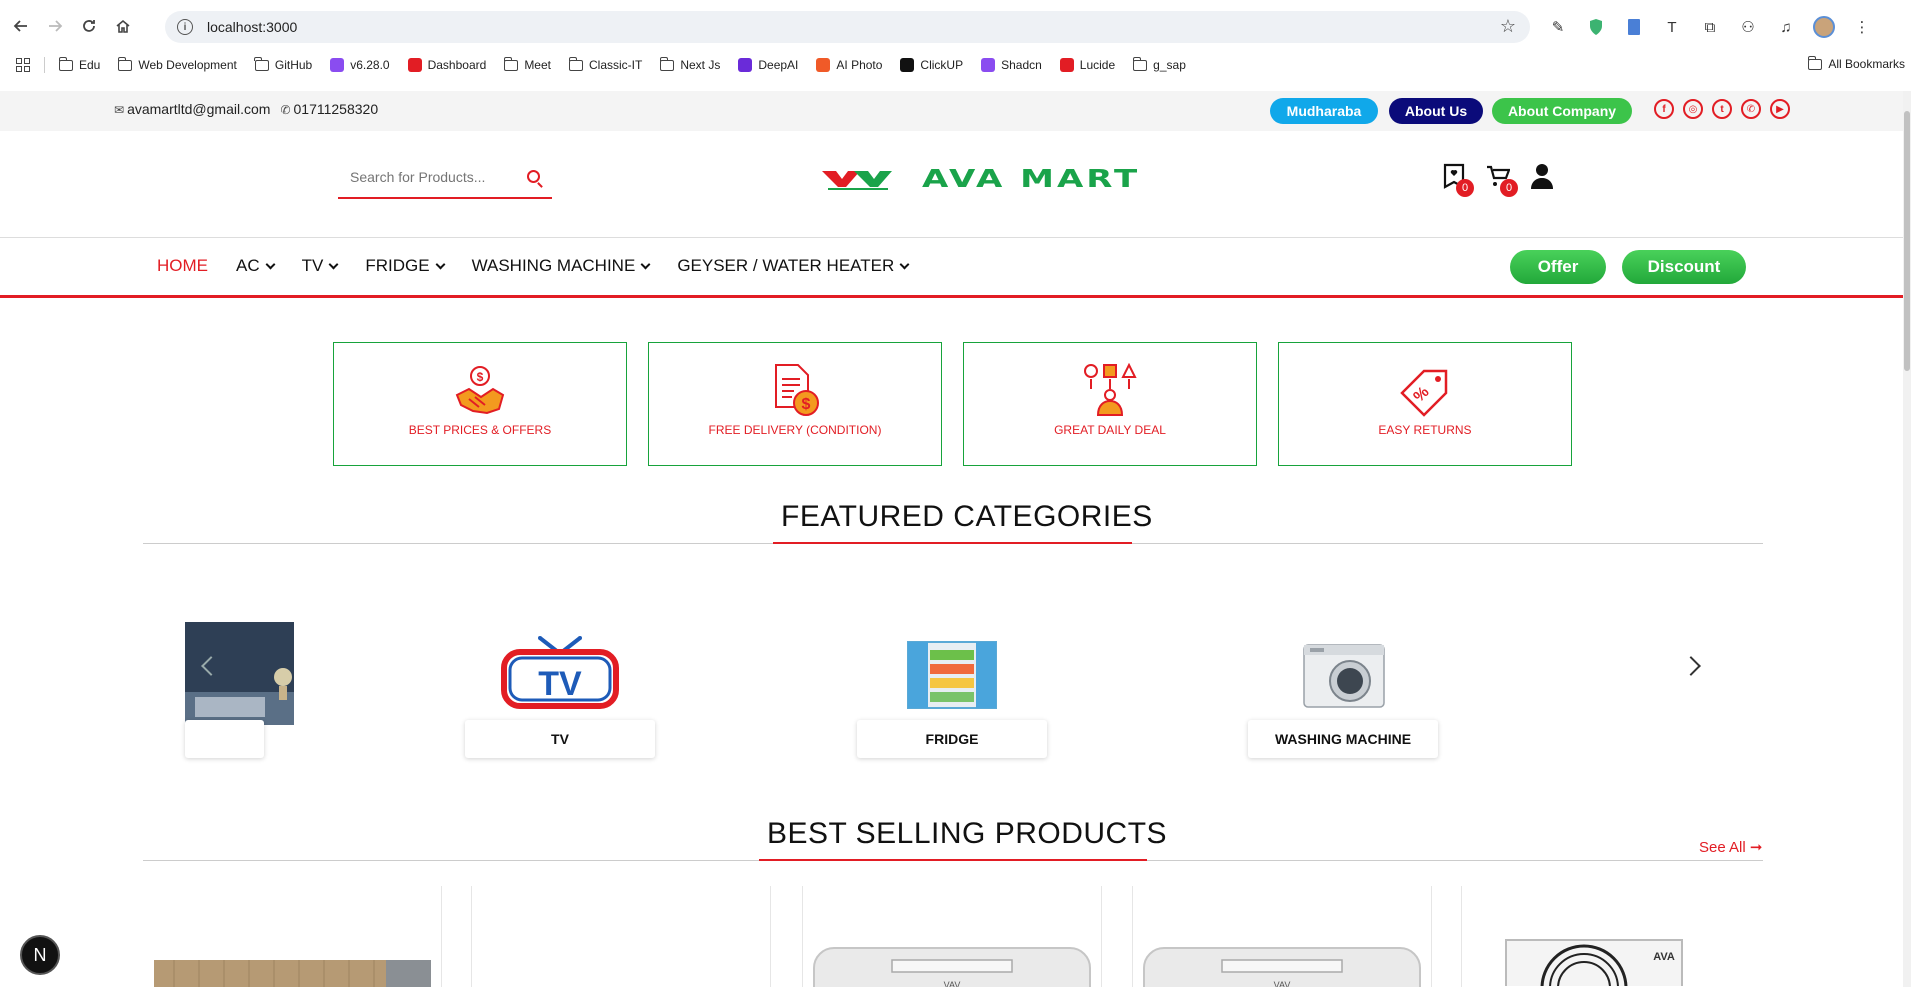  What do you see at coordinates (1508, 26) in the screenshot?
I see `bookmark-star-icon: ☆` at bounding box center [1508, 26].